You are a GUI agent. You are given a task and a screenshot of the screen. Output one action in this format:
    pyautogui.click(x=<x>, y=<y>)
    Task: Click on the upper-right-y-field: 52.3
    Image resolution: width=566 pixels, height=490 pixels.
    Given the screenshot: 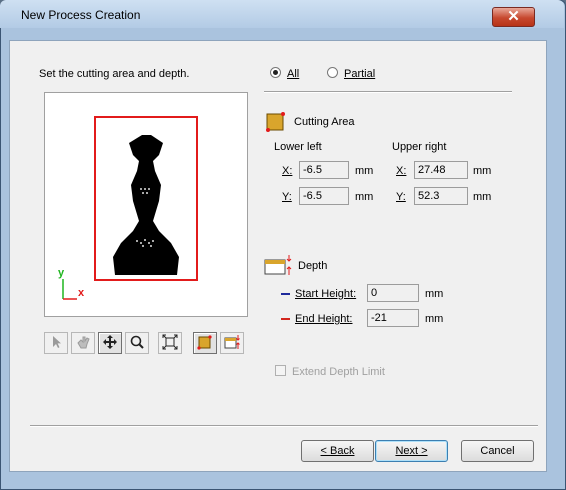 What is the action you would take?
    pyautogui.click(x=441, y=196)
    